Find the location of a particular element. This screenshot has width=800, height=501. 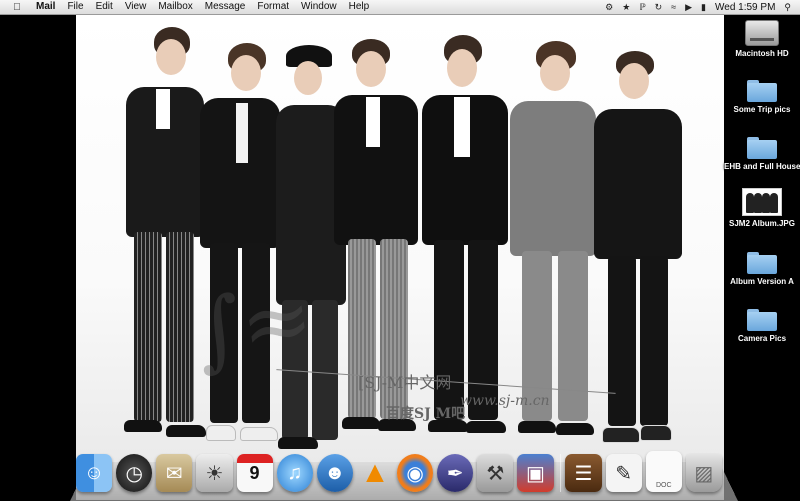

vmware-icon: ▣ is located at coordinates (535, 473).